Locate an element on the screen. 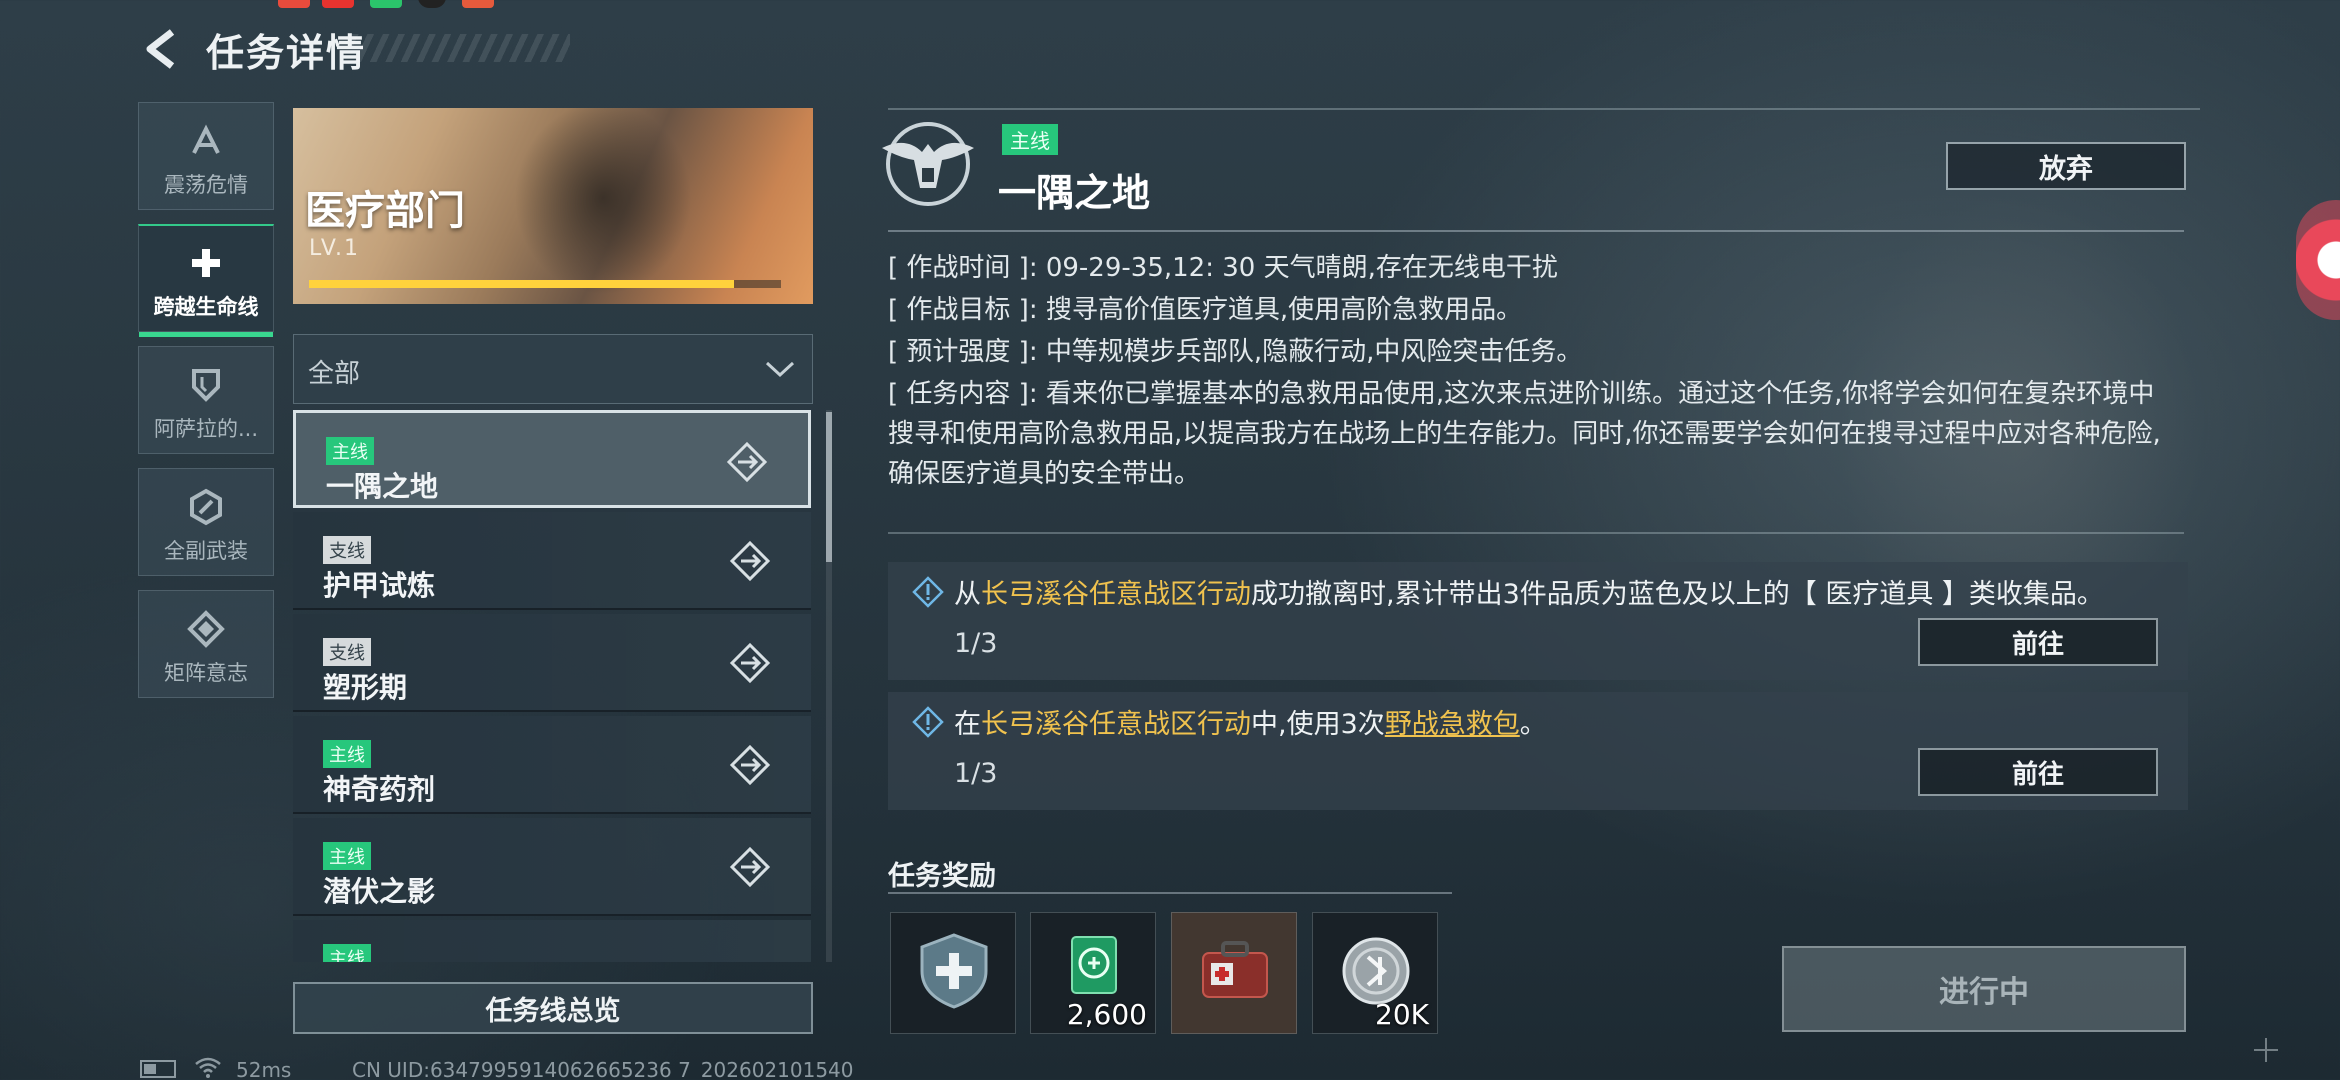  medical-shield-icon is located at coordinates (954, 971).